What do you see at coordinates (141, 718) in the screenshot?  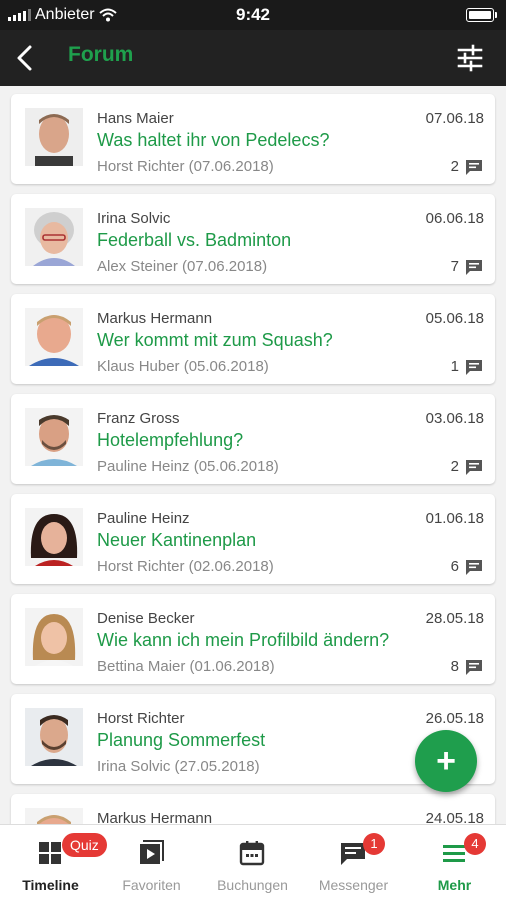 I see `post-author: Horst Richter` at bounding box center [141, 718].